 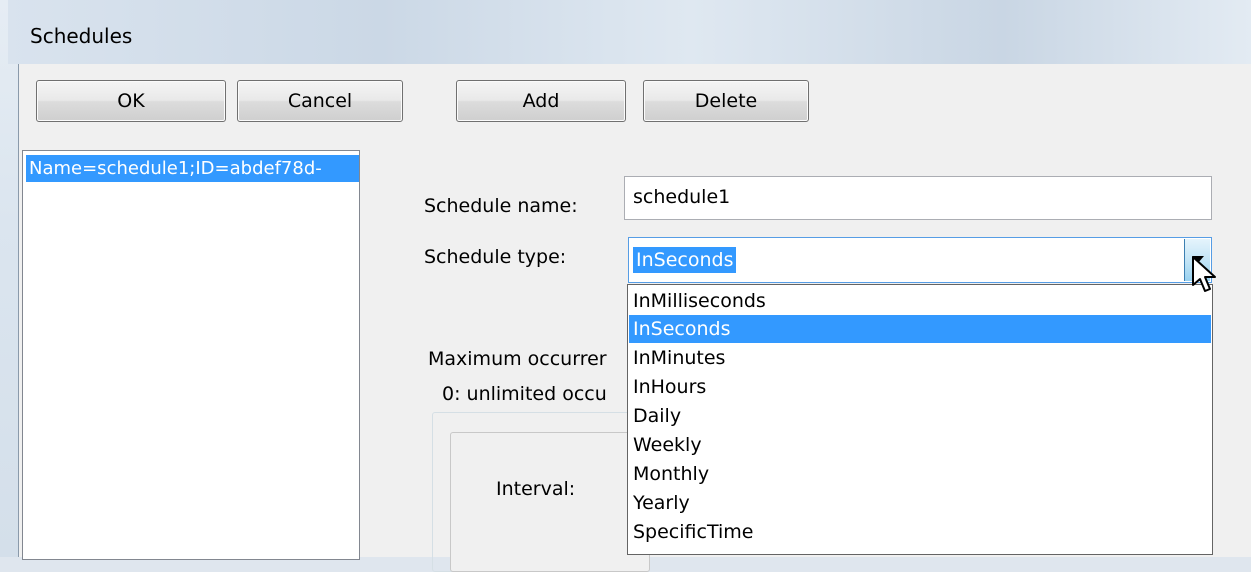 What do you see at coordinates (920, 358) in the screenshot?
I see `option-inminutes: InMinutes` at bounding box center [920, 358].